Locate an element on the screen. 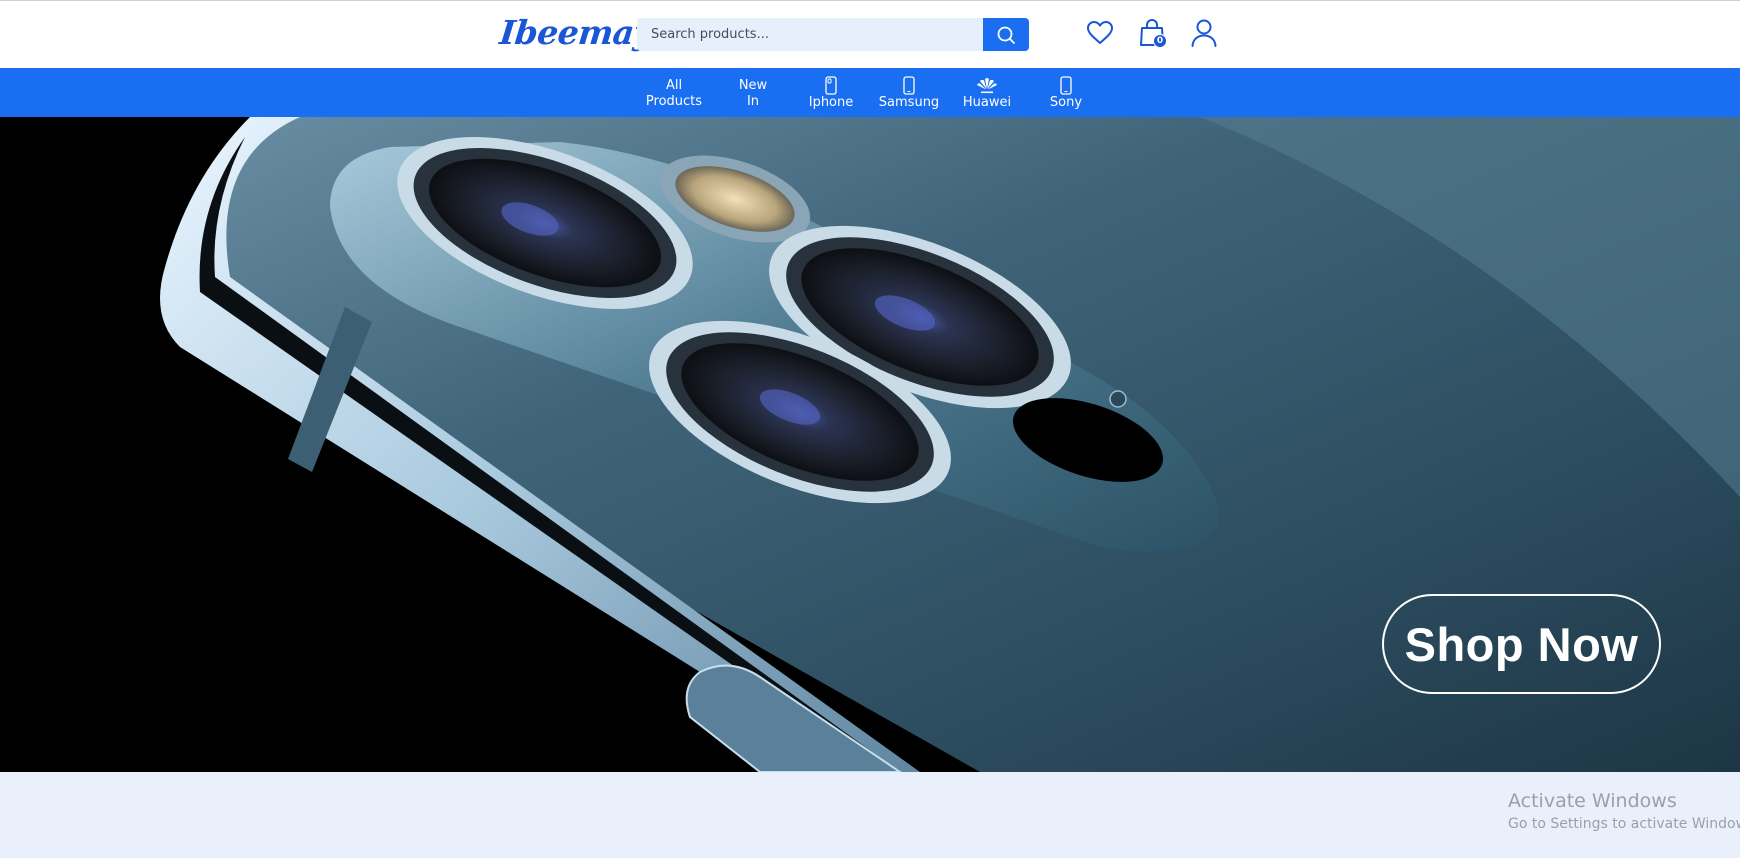 This screenshot has width=1740, height=858. nav-item-iphone: Iphone is located at coordinates (831, 92).